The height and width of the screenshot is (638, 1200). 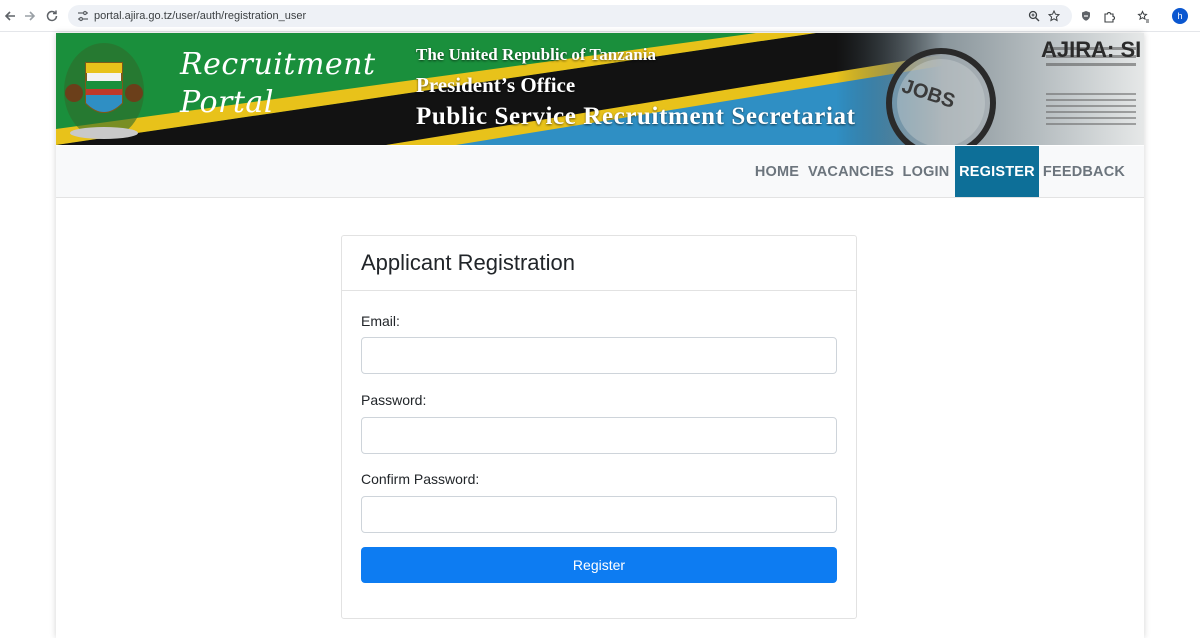 What do you see at coordinates (600, 172) in the screenshot?
I see `main-navbar: HOME VACANCIES LOGIN REGISTER FEEDBACK` at bounding box center [600, 172].